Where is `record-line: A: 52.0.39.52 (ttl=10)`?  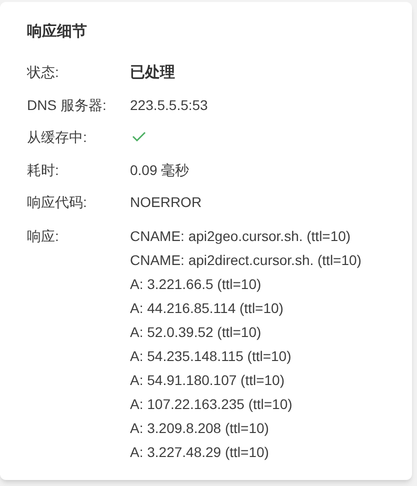
record-line: A: 52.0.39.52 (ttl=10) is located at coordinates (196, 332).